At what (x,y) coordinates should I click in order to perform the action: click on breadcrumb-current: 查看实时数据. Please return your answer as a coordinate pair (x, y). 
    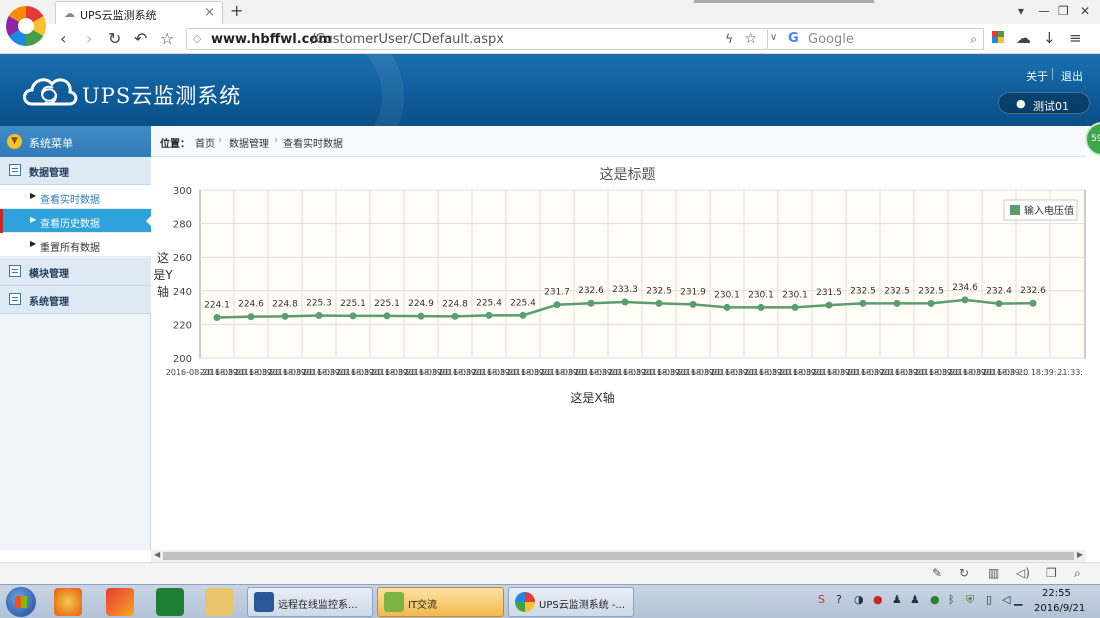
    Looking at the image, I should click on (313, 144).